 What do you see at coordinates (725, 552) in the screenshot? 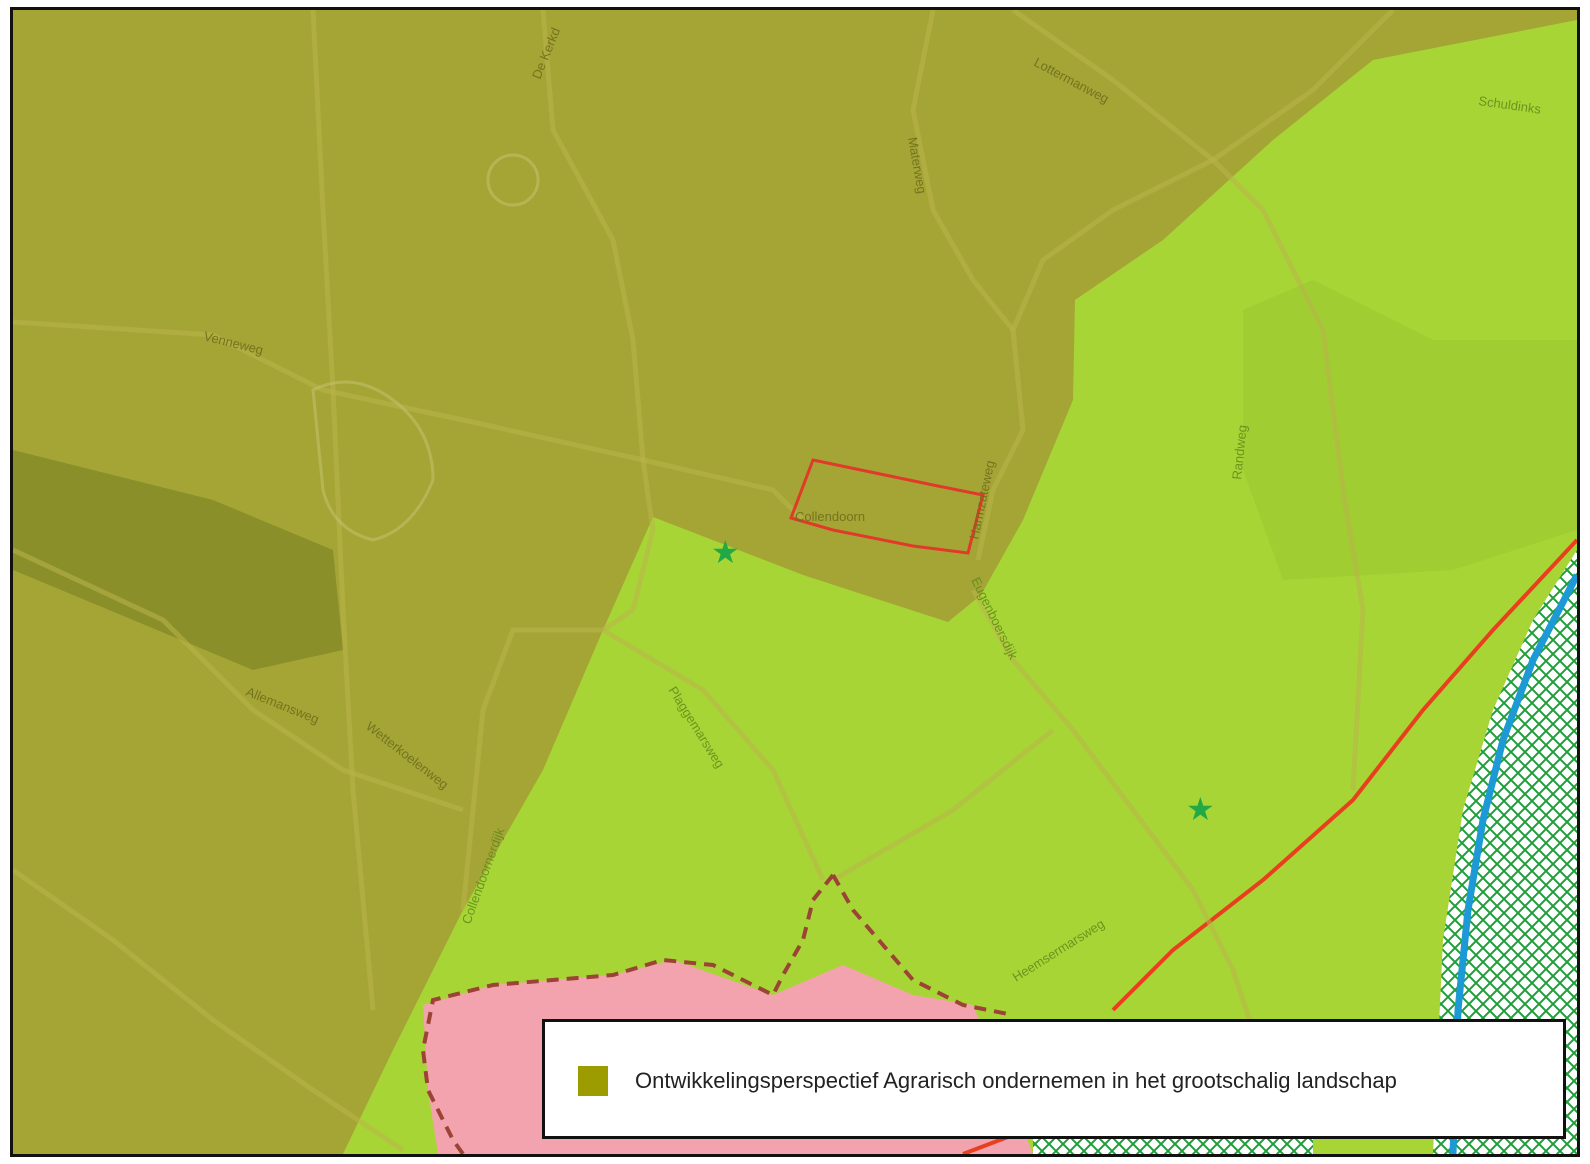
I see `star-marker-1: ★` at bounding box center [725, 552].